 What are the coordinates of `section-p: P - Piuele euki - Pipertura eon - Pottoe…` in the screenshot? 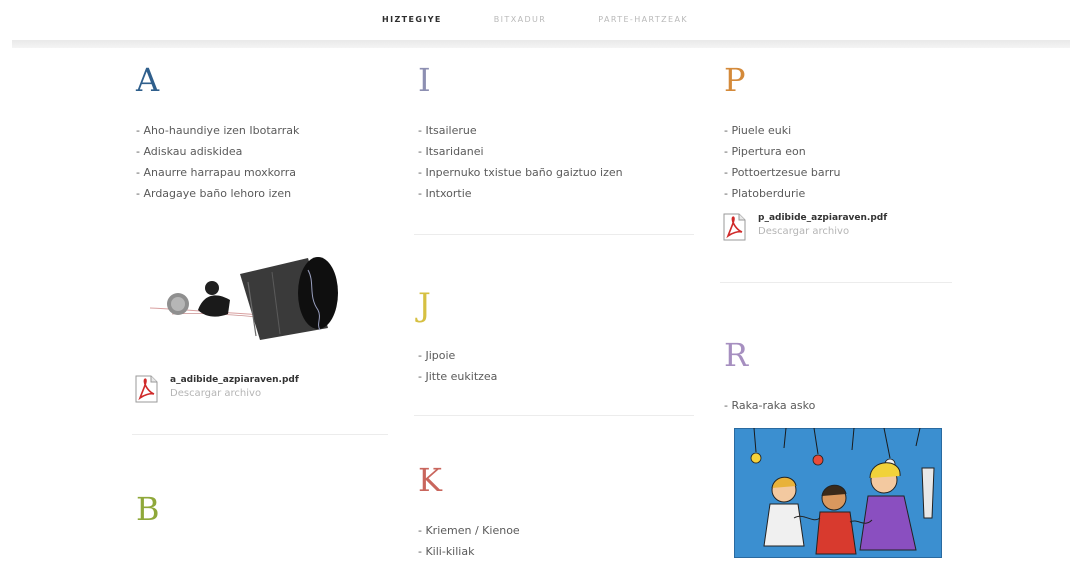 It's located at (836, 173).